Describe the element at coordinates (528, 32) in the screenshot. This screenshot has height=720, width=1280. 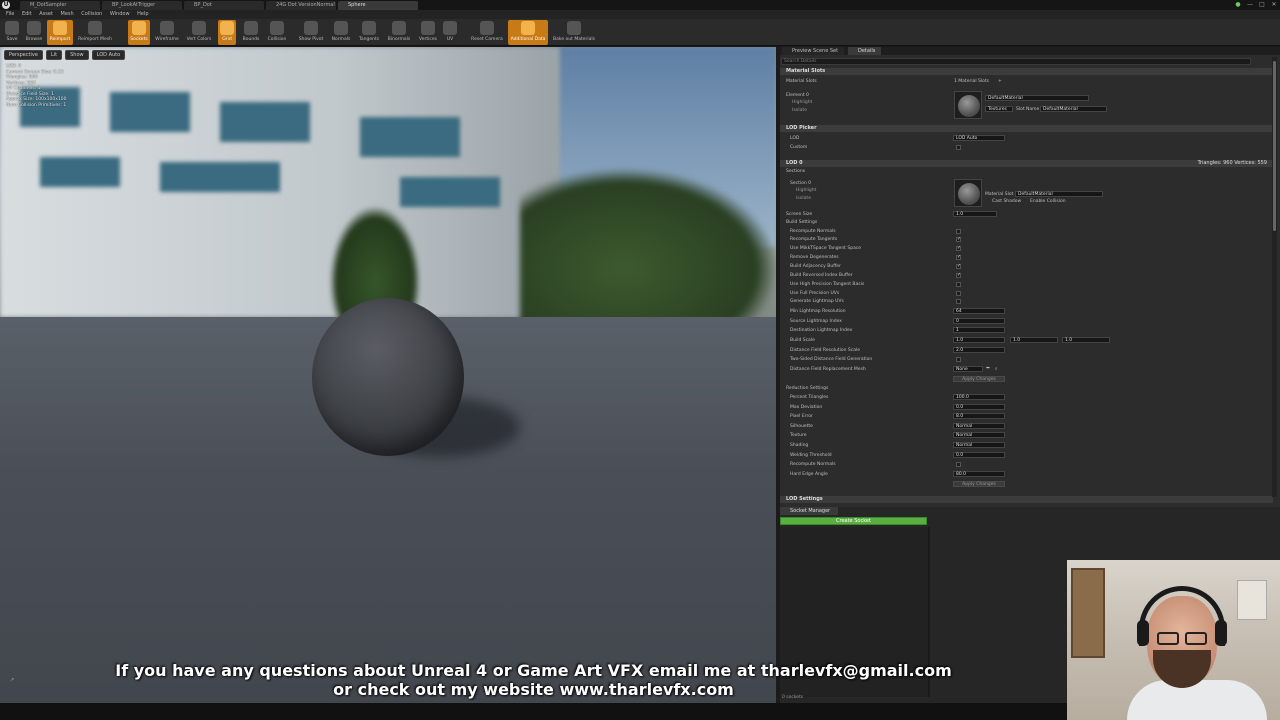
I see `additional-data-button: Additional Data` at that location.